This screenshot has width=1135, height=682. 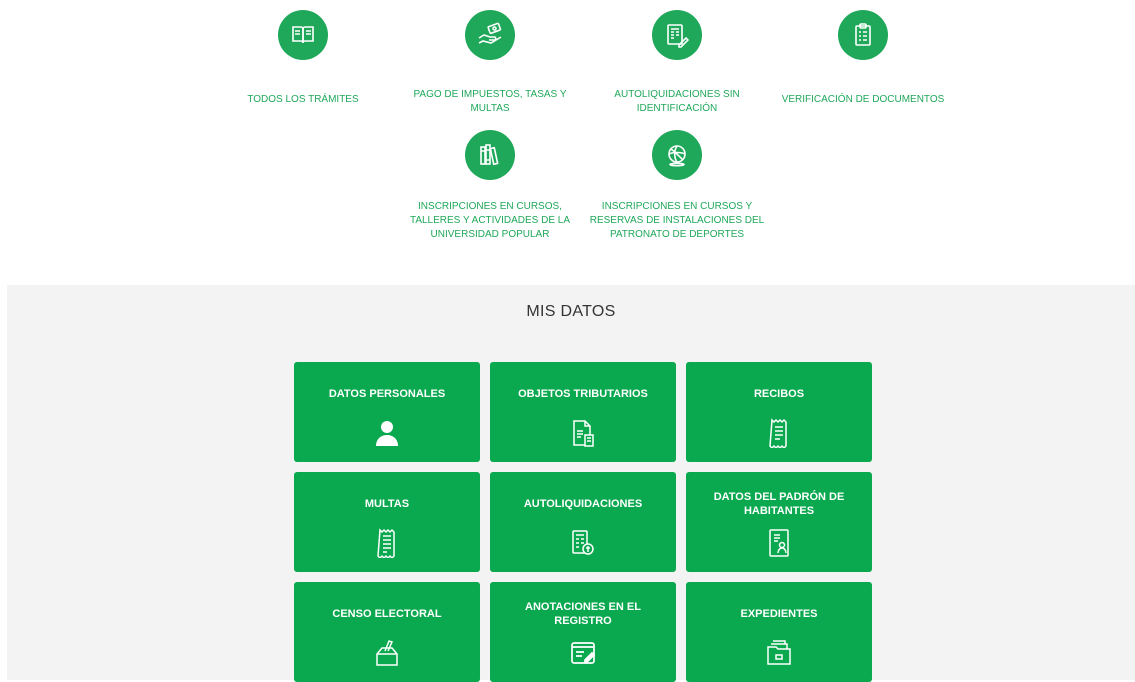 What do you see at coordinates (490, 155) in the screenshot?
I see `books-icon` at bounding box center [490, 155].